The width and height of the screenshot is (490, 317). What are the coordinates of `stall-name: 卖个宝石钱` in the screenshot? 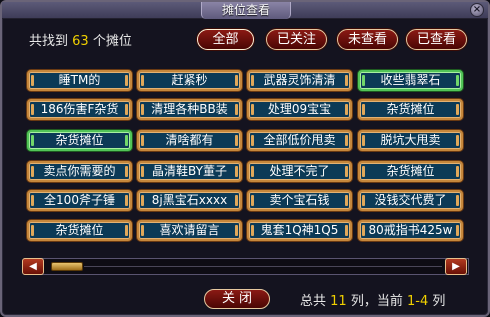 It's located at (299, 200).